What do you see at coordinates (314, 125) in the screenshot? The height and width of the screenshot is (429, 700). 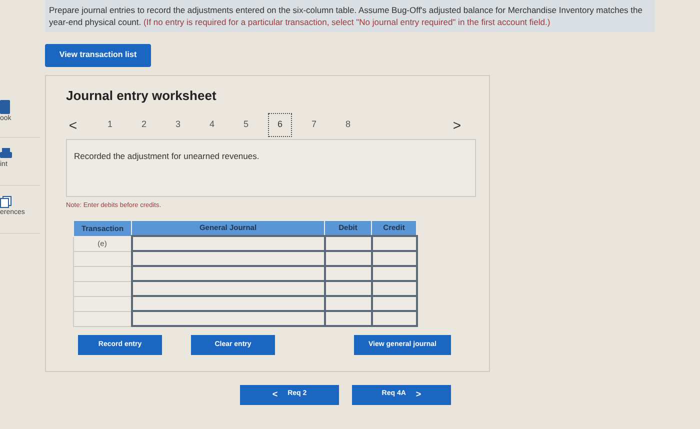 I see `step-tab: 7` at bounding box center [314, 125].